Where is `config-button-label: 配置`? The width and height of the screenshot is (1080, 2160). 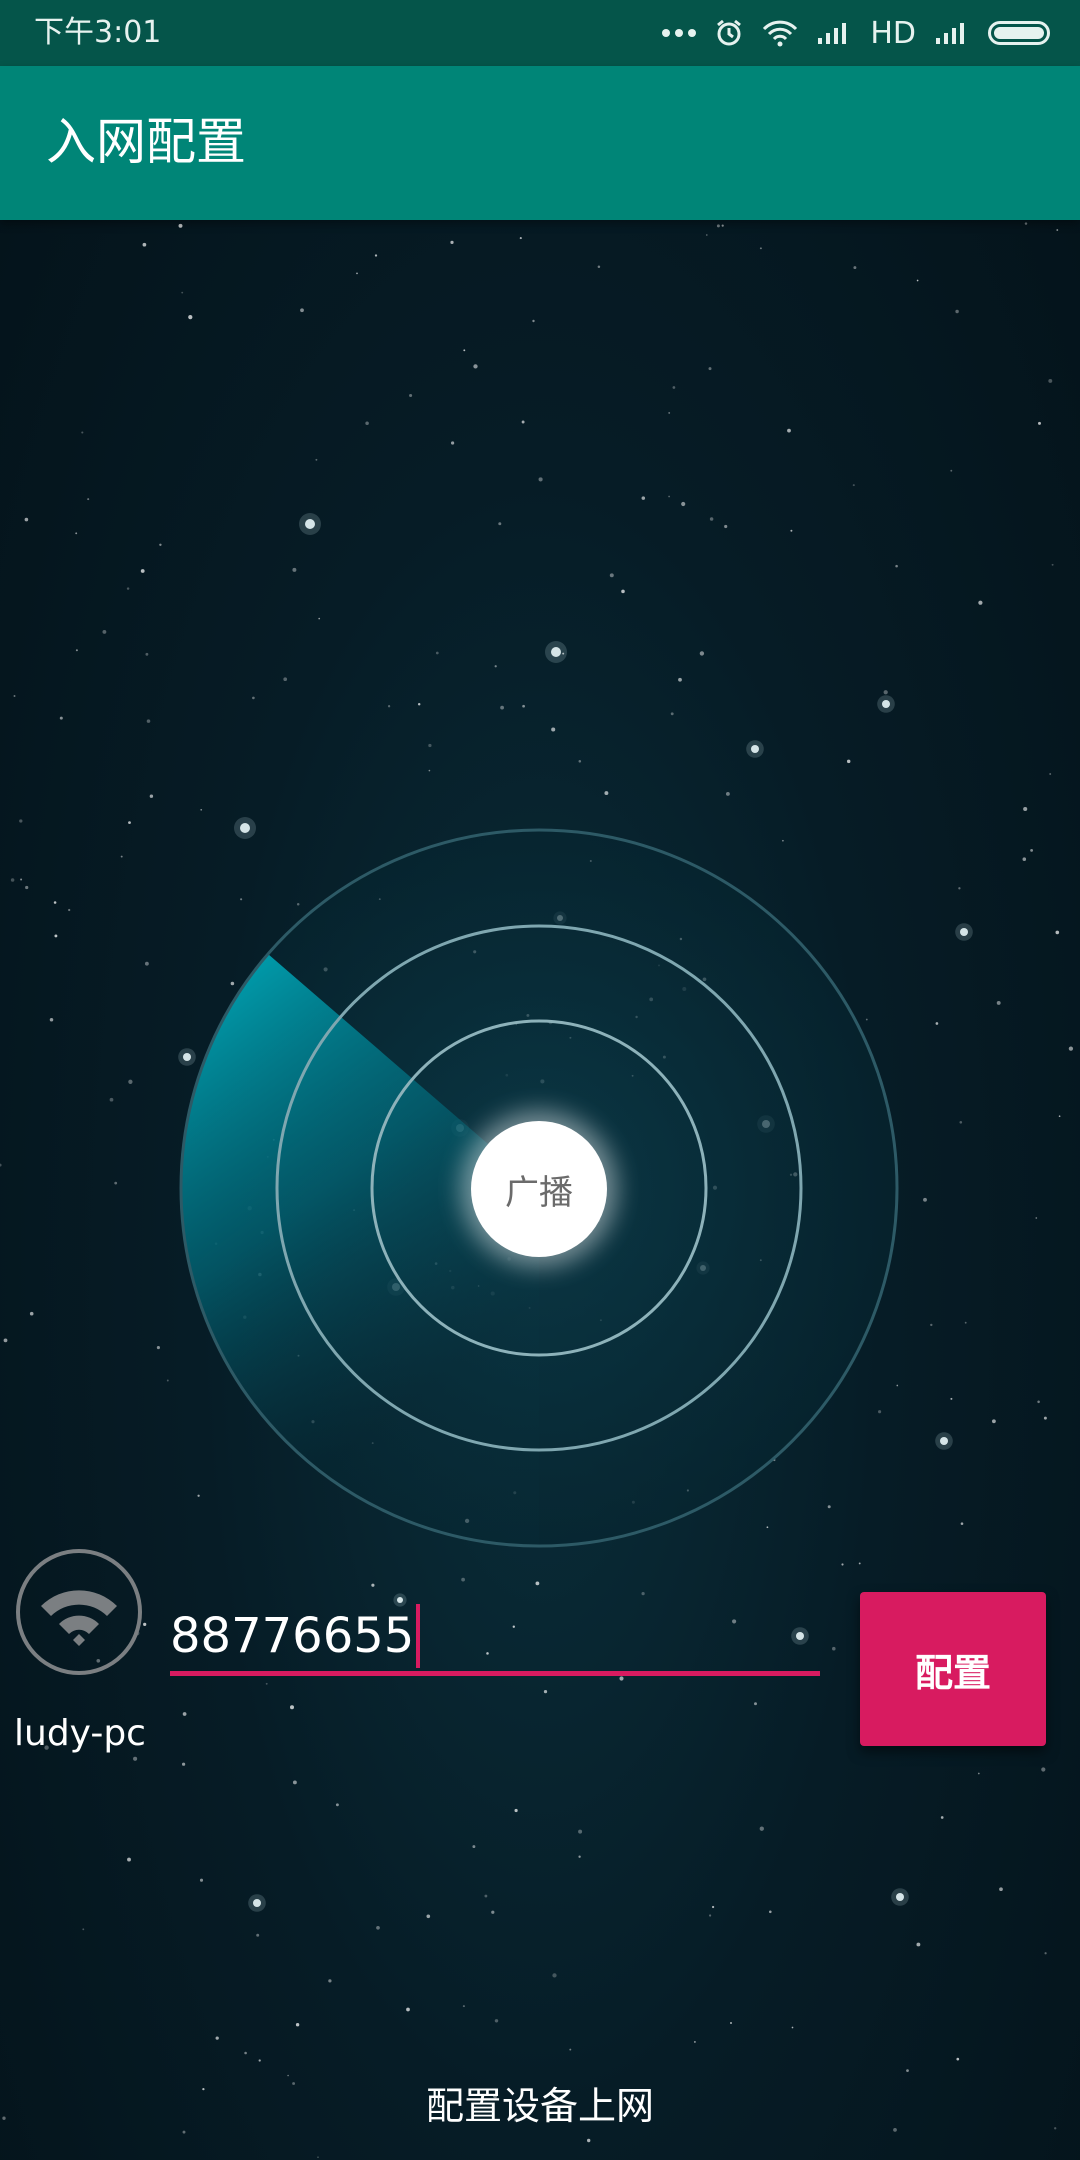
config-button-label: 配置 is located at coordinates (952, 1673).